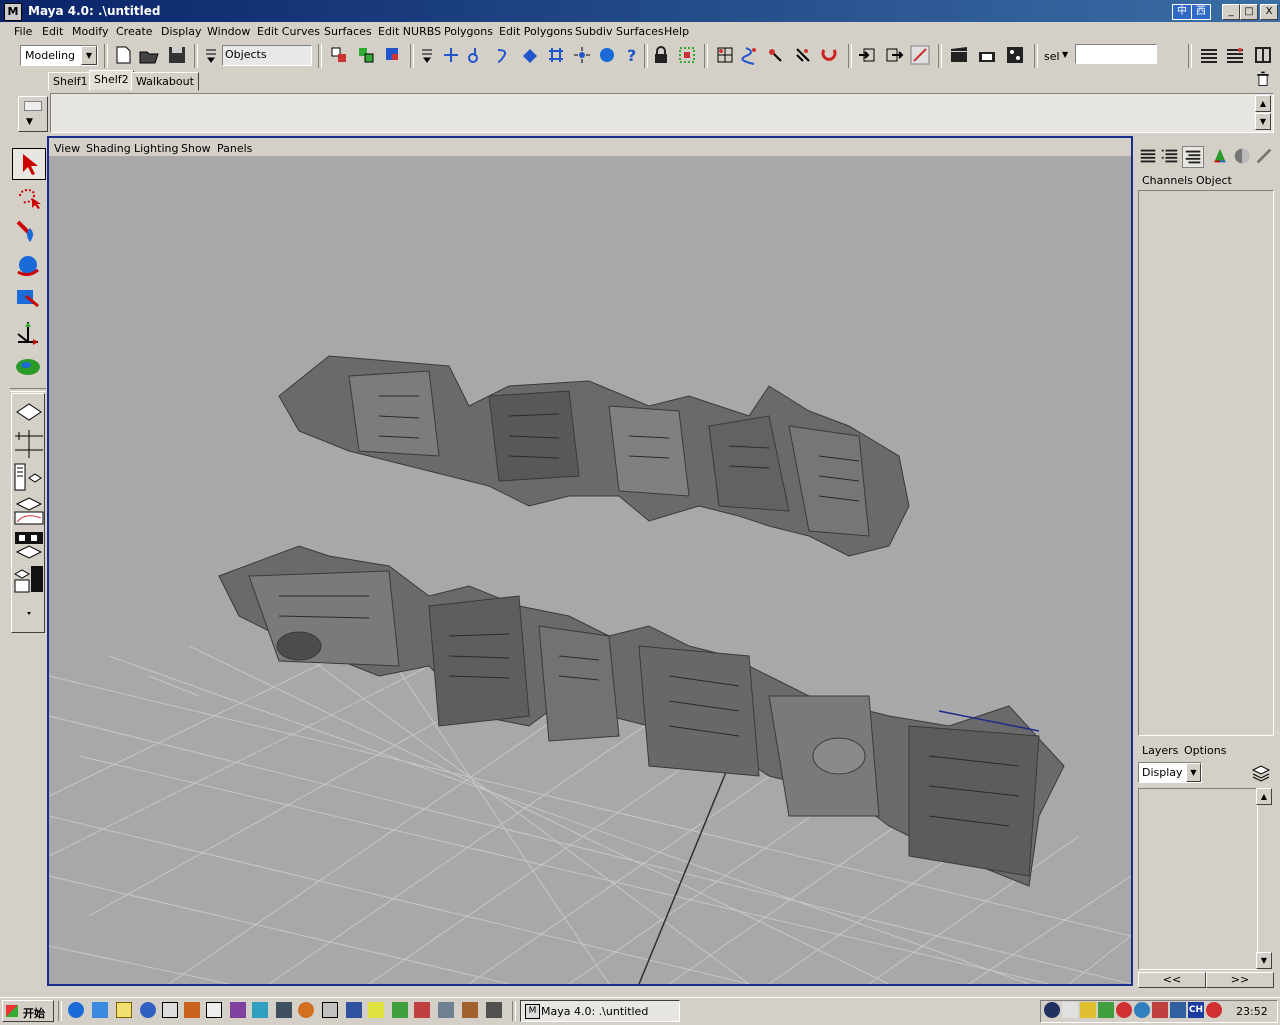  What do you see at coordinates (23, 31) in the screenshot?
I see `menu-file: File` at bounding box center [23, 31].